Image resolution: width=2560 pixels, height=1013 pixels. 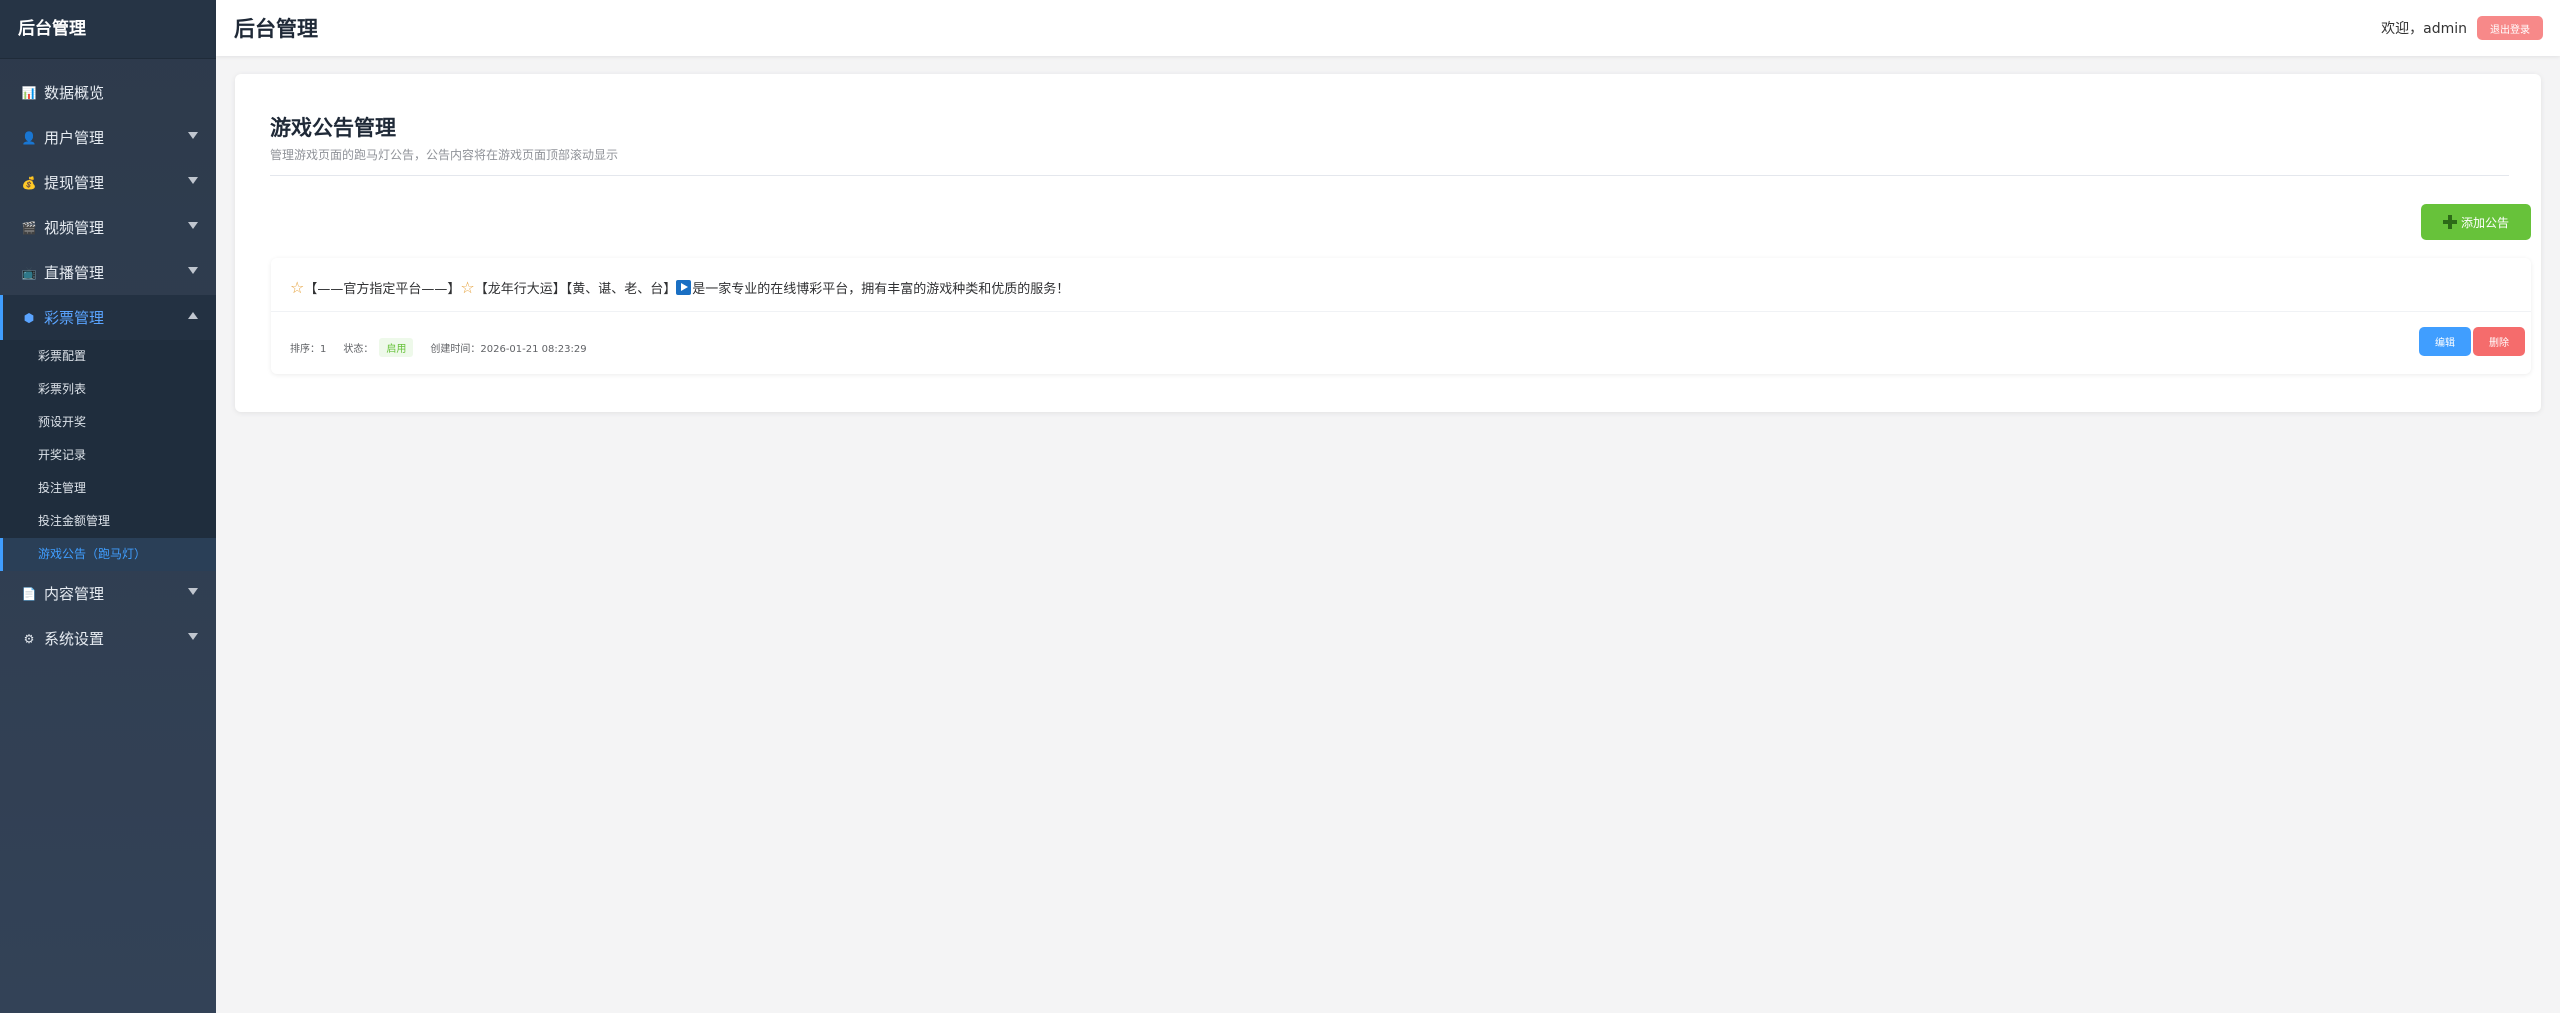 I want to click on sidebar-item-lottery: ⬢ 彩票管理, so click(x=108, y=317).